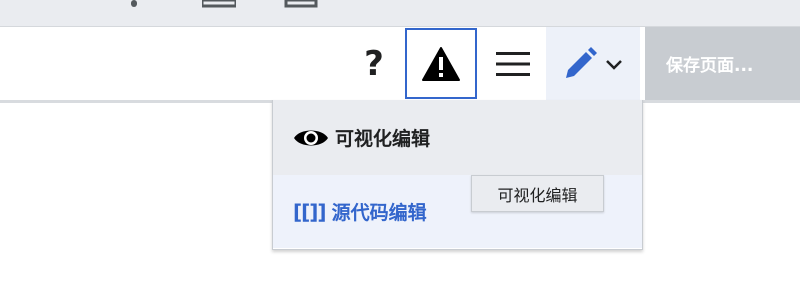  I want to click on tooltip: 可视化编辑, so click(537, 193).